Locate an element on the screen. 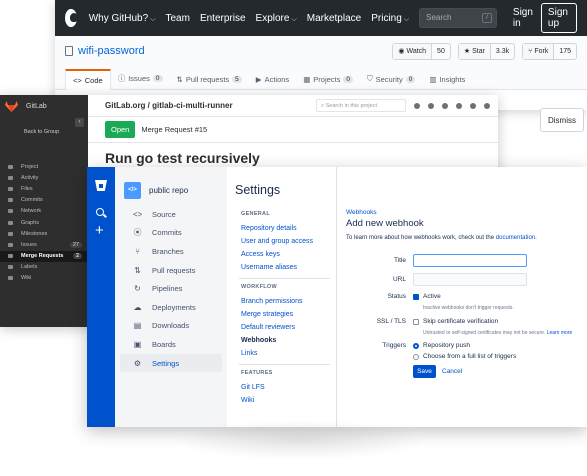  sidebar-item-deployments: ☁ Deployments is located at coordinates (171, 307).